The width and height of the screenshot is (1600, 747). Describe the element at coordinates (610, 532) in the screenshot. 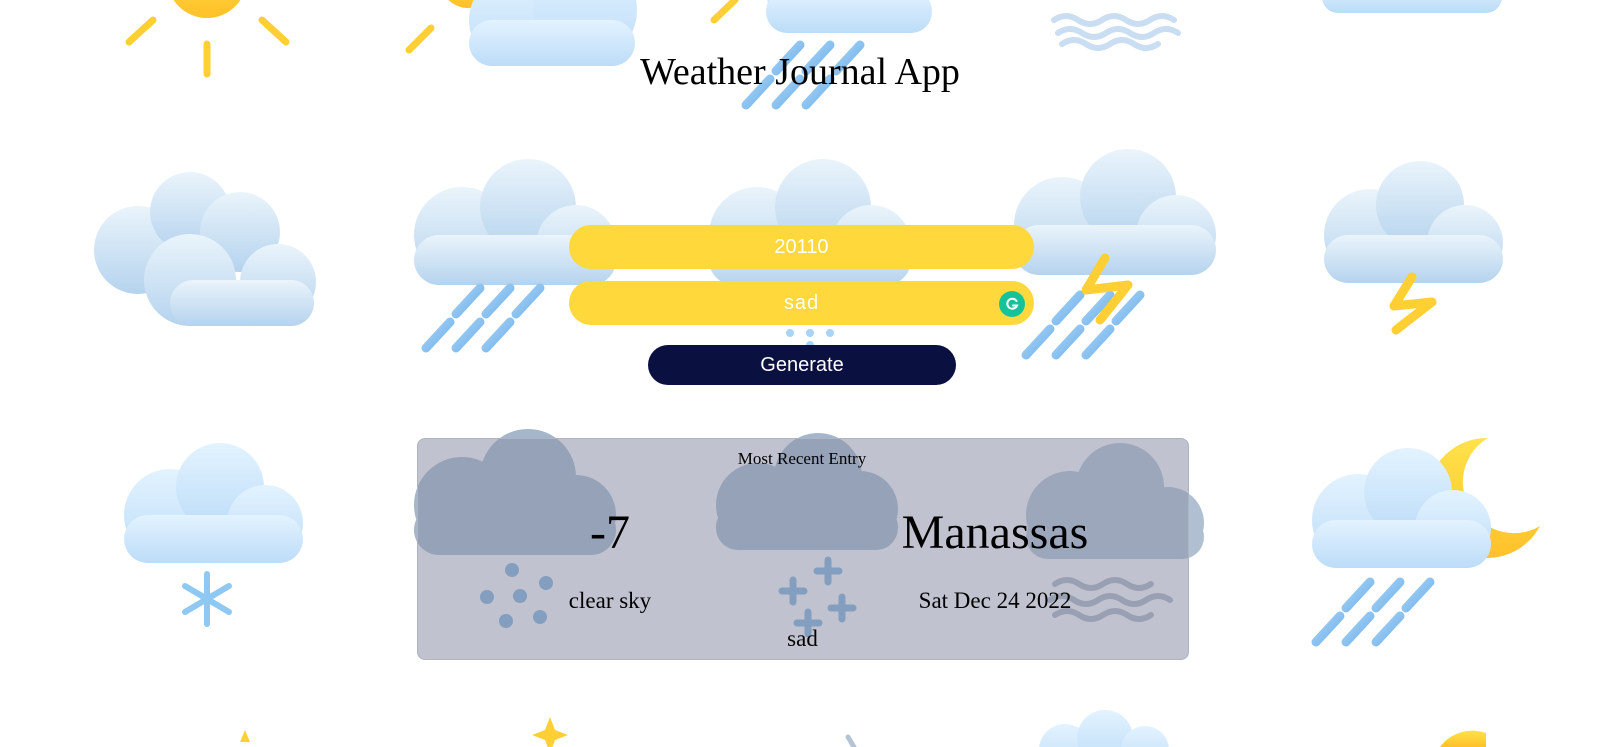

I see `entry-temperature: -7` at that location.